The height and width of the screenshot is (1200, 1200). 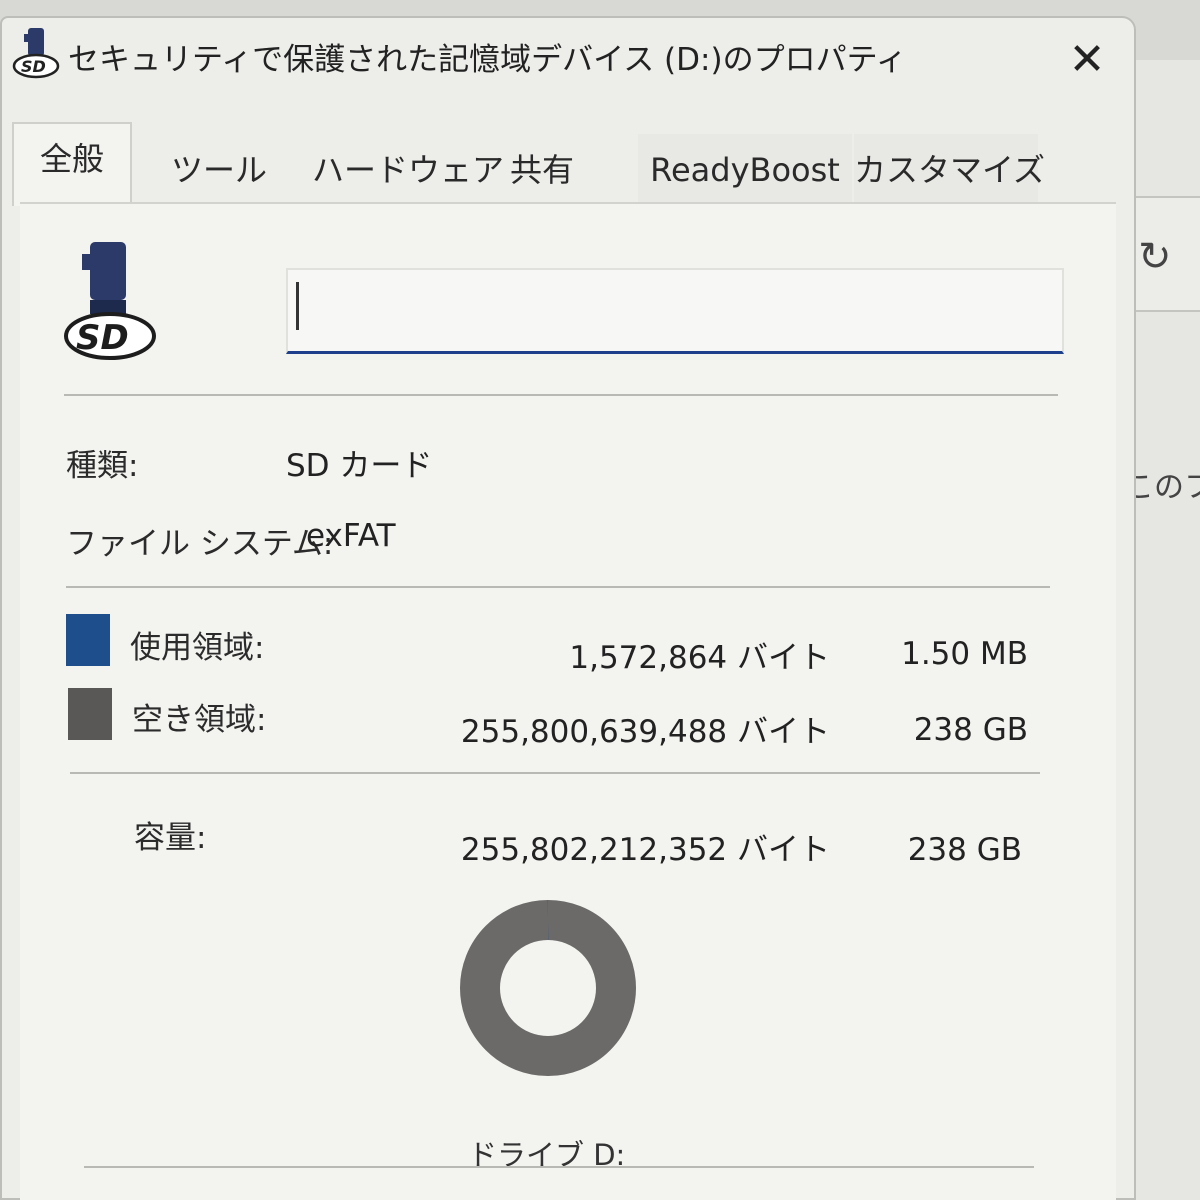 I want to click on donut-free-ring, so click(x=548, y=988).